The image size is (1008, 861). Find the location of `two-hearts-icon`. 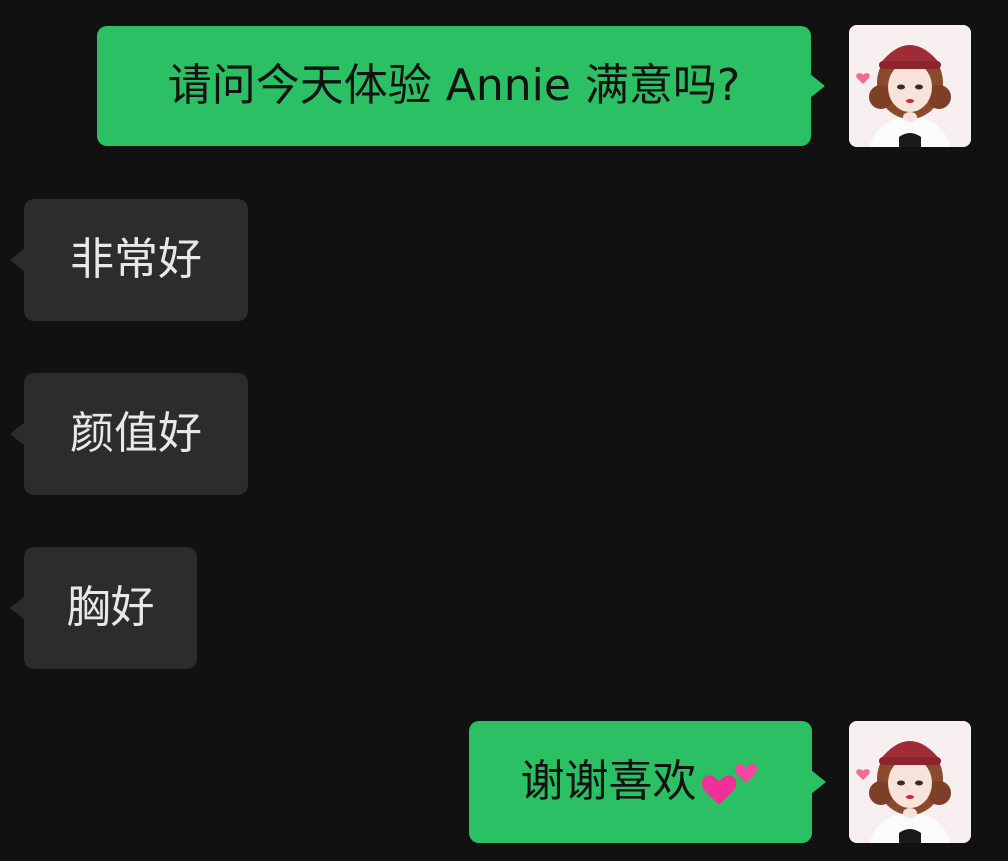

two-hearts-icon is located at coordinates (729, 784).